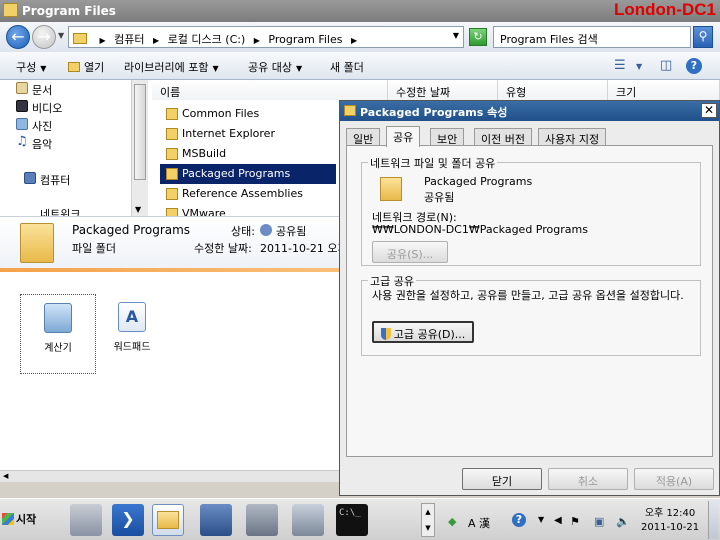 This screenshot has width=720, height=540. What do you see at coordinates (664, 90) in the screenshot?
I see `column-header-size: 크기` at bounding box center [664, 90].